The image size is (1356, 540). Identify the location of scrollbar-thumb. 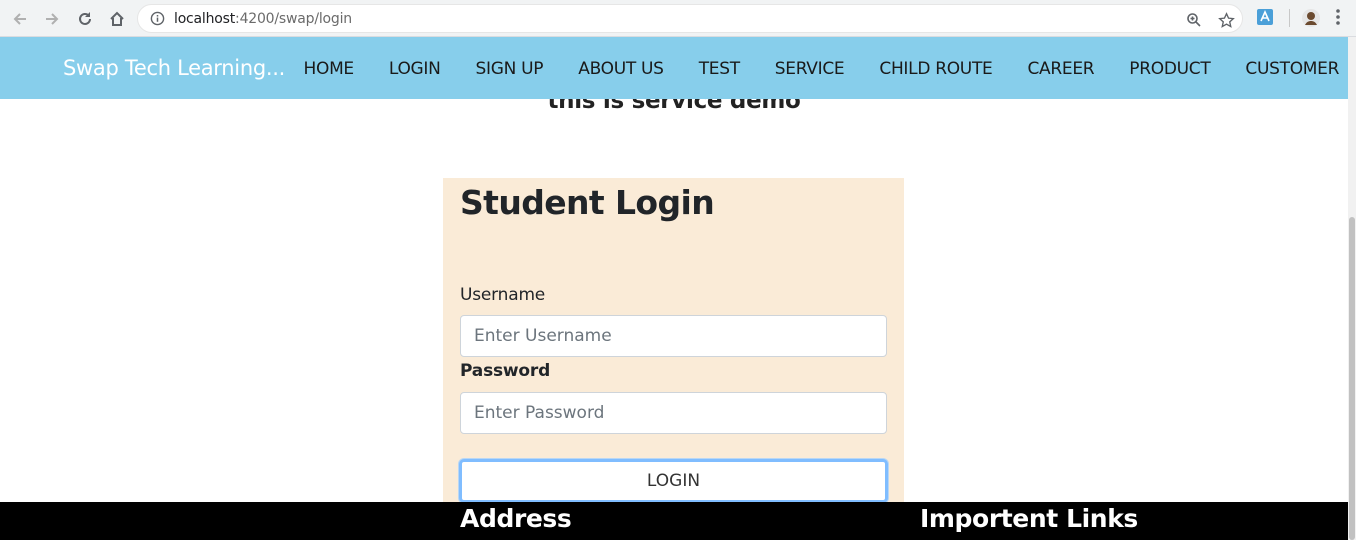
(1352, 378).